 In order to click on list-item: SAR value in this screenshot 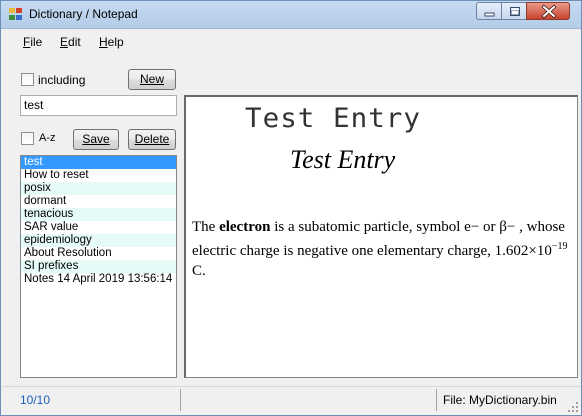, I will do `click(98, 227)`.